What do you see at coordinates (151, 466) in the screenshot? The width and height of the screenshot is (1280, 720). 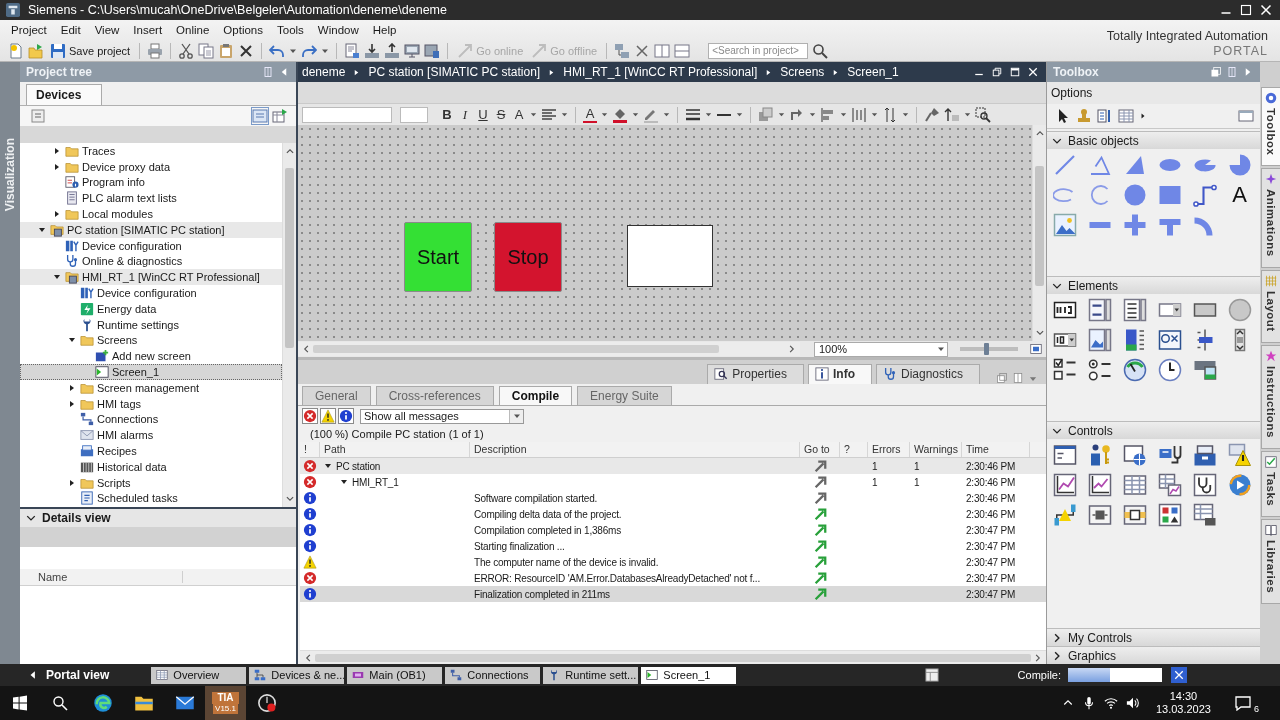 I see `tree-item: Historical data` at bounding box center [151, 466].